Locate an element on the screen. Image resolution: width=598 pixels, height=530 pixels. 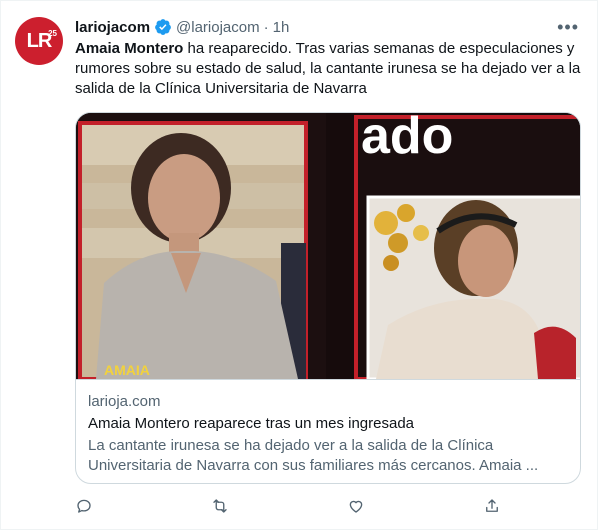
reply-icon is located at coordinates (86, 508).